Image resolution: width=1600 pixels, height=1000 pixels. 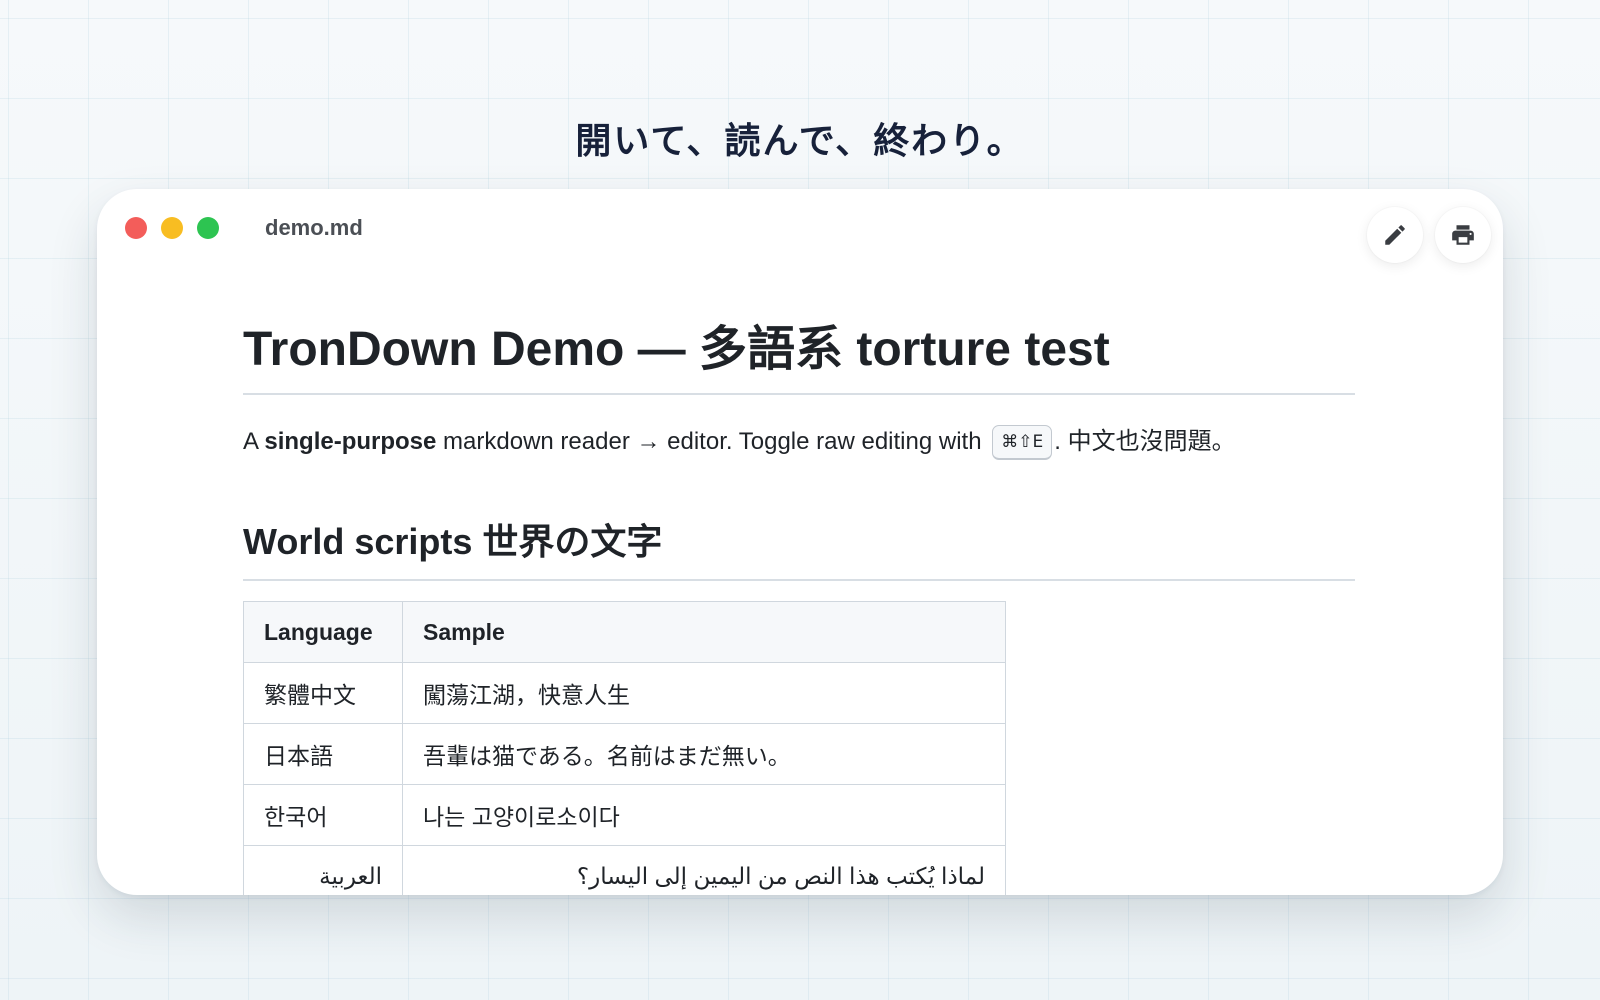 I want to click on cell-language: 한국어, so click(x=323, y=815).